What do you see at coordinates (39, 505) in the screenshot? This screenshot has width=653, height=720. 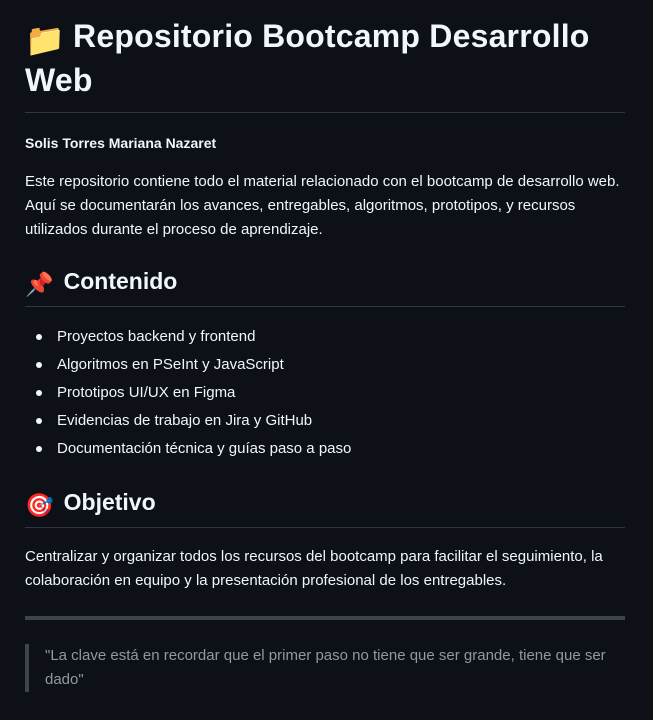 I see `target-icon: 🎯` at bounding box center [39, 505].